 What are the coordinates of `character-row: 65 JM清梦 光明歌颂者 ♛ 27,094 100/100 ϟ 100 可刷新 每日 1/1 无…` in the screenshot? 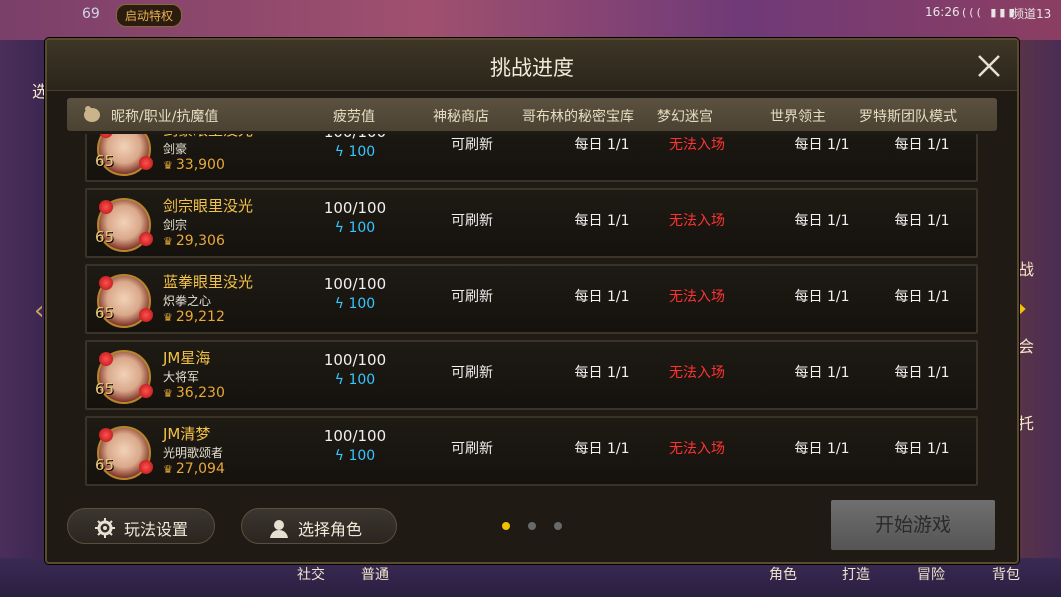 It's located at (531, 451).